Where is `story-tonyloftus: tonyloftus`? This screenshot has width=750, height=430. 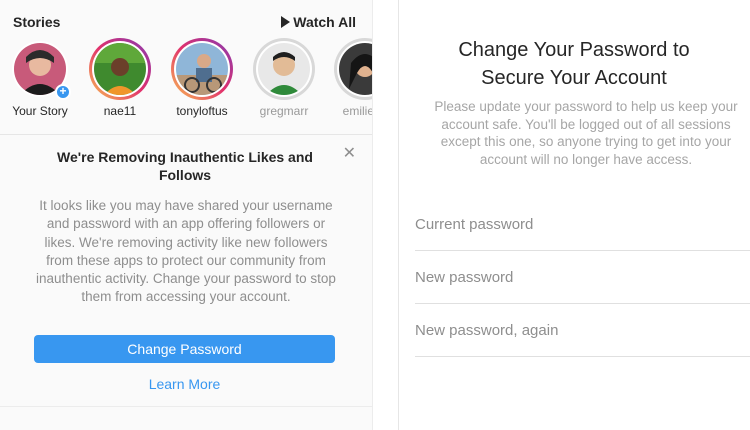 story-tonyloftus: tonyloftus is located at coordinates (202, 78).